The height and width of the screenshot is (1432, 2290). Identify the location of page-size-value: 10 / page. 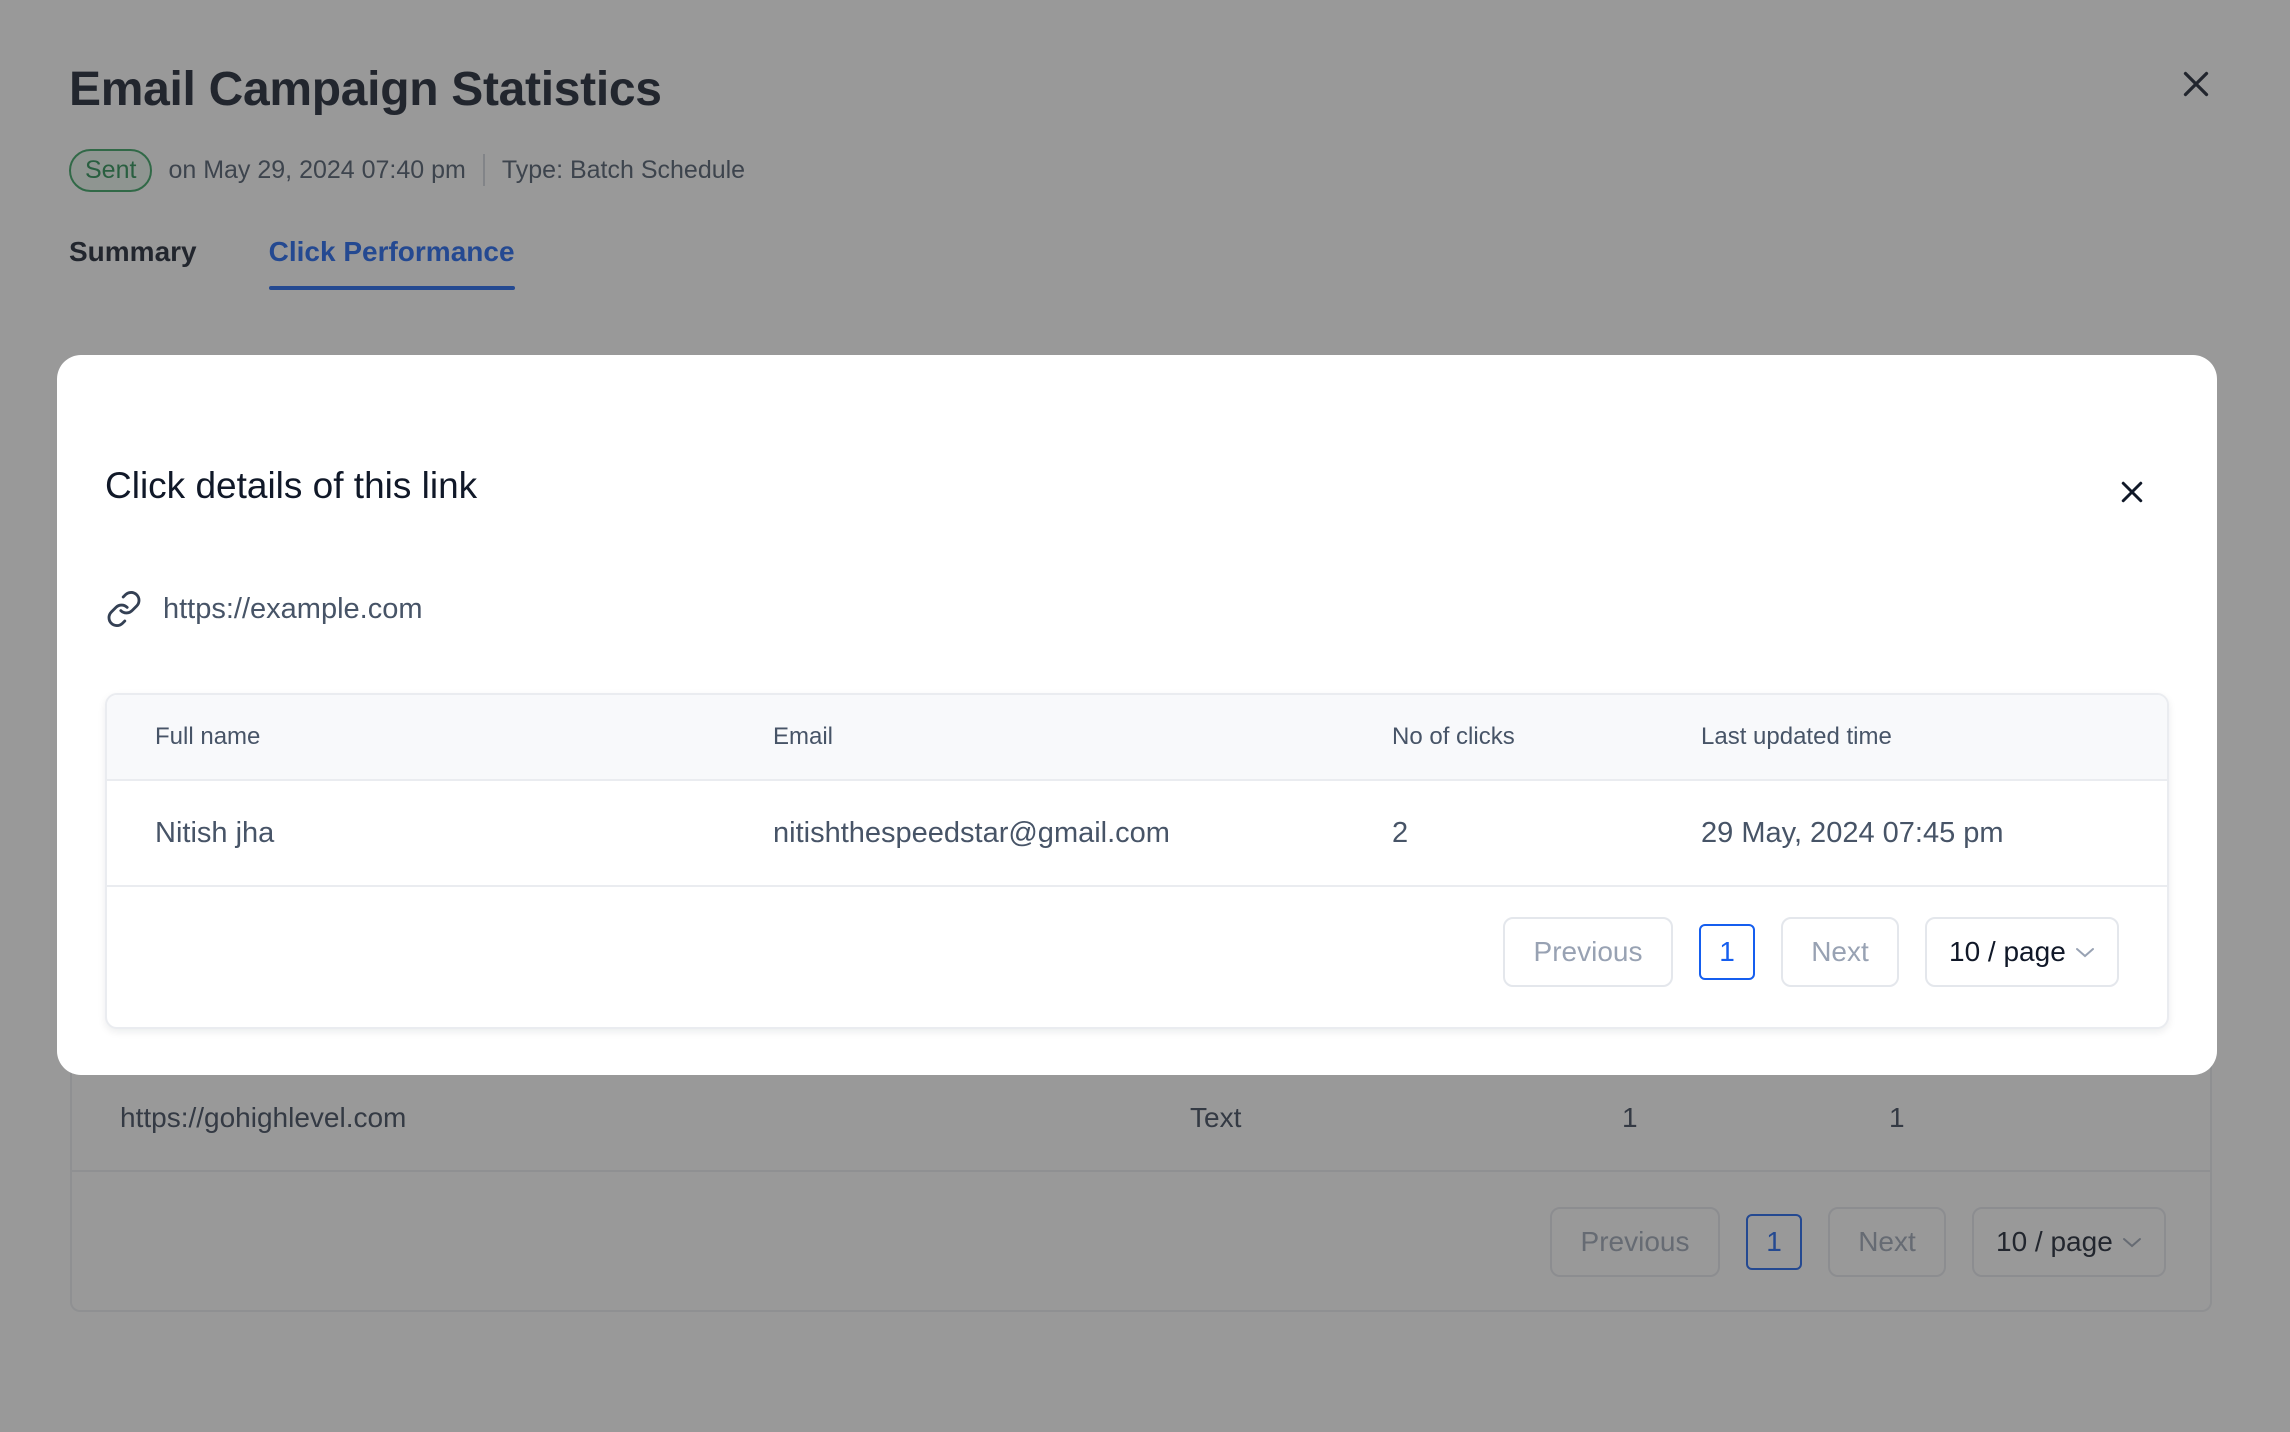
(2007, 951).